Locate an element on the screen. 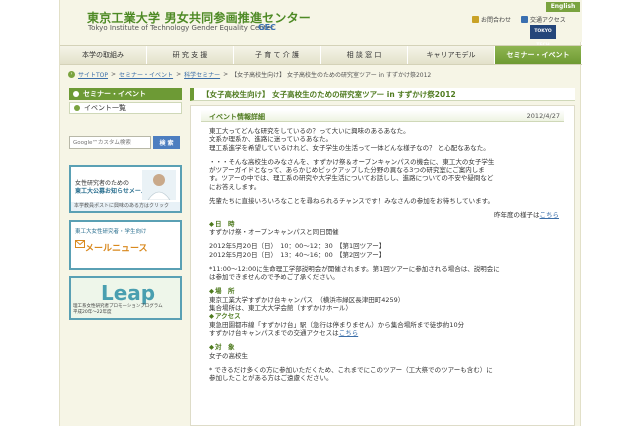 This screenshot has height=426, width=640. envelope-icon is located at coordinates (80, 244).